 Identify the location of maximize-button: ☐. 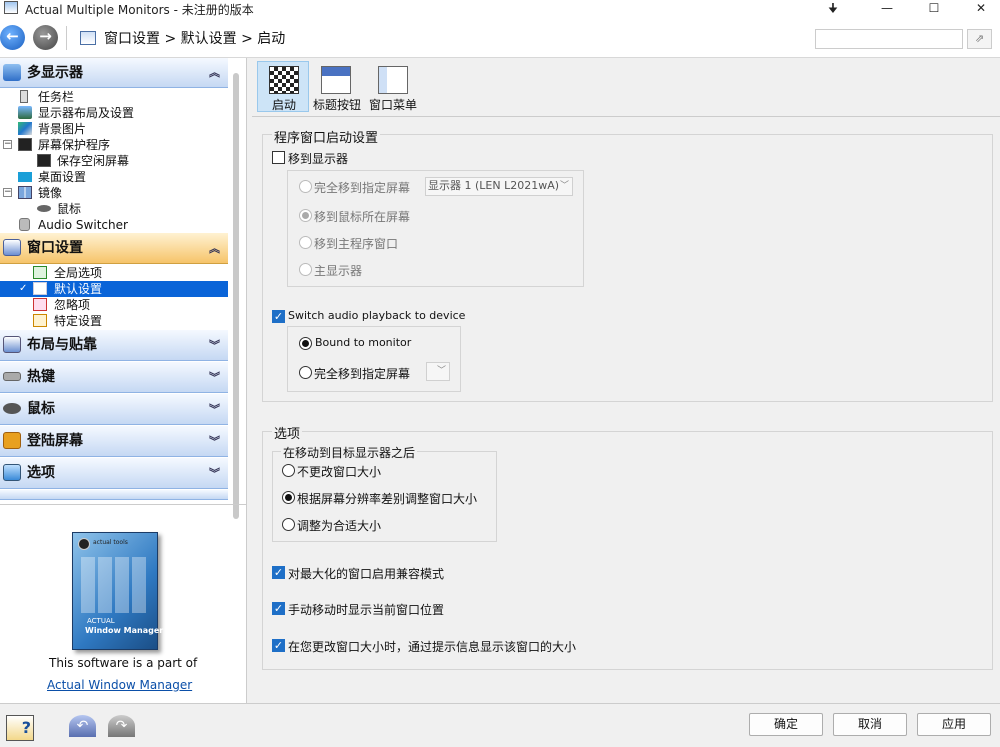
(934, 8).